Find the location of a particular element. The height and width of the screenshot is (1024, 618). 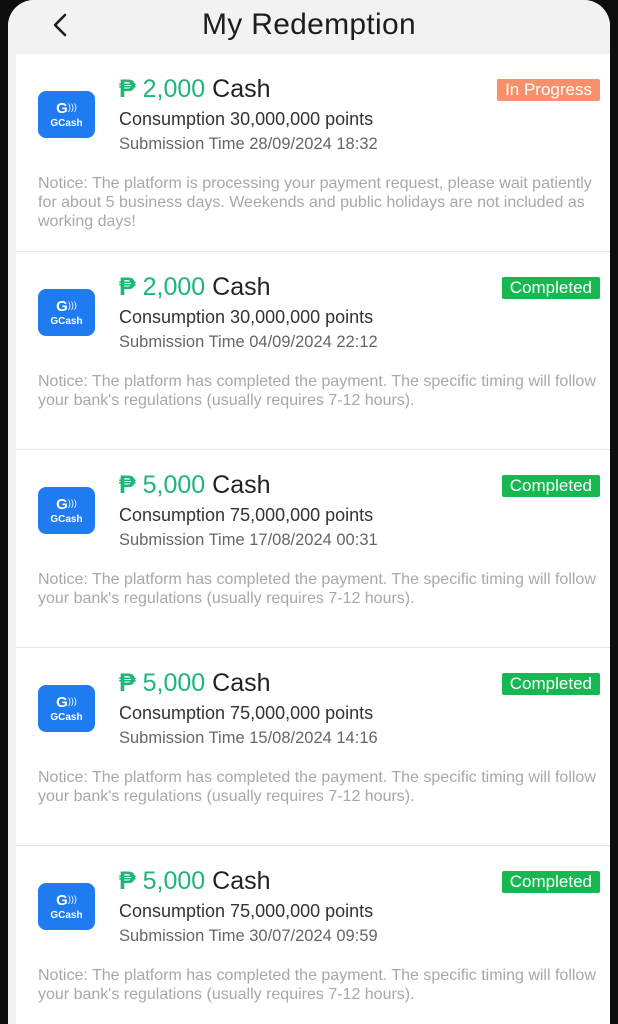

submission-time: Submission Time 04/09/2024 22:12 is located at coordinates (248, 342).